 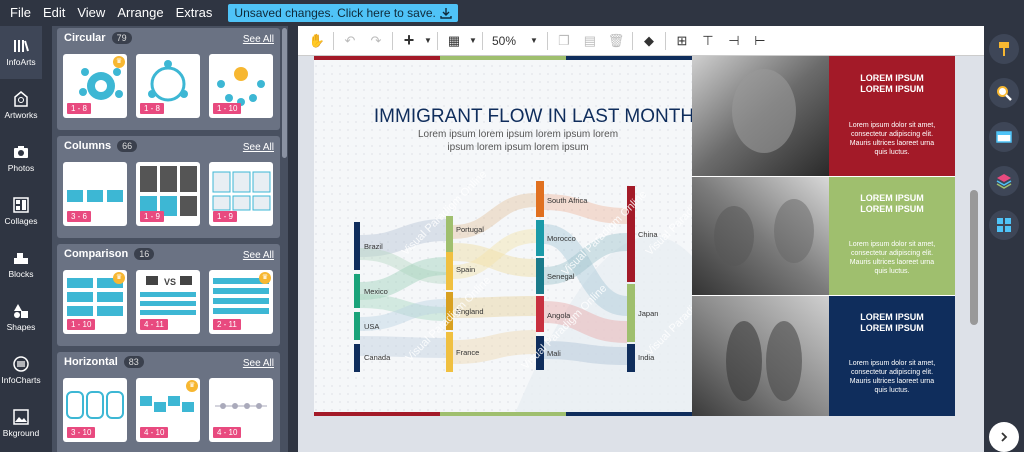 I want to click on template-thumb: VS 4 - 11, so click(x=168, y=302).